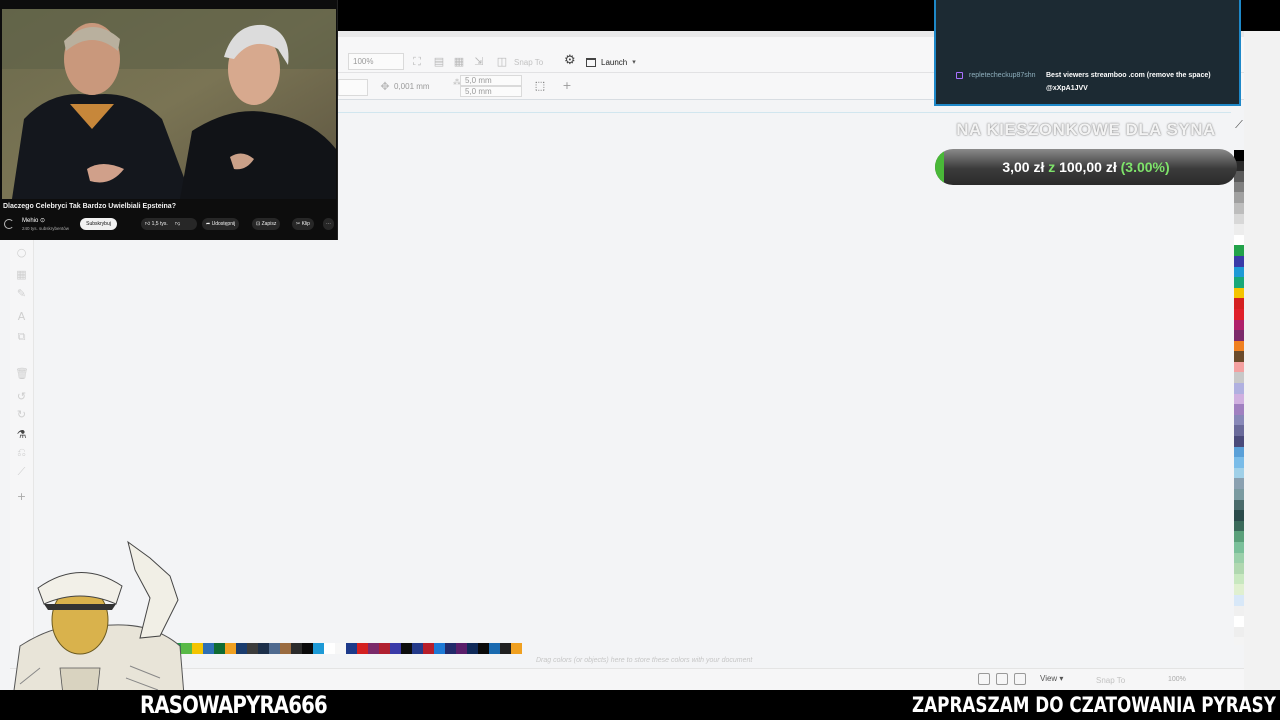 The width and height of the screenshot is (1280, 720). I want to click on channel-name: Mehio ⊙, so click(33, 220).